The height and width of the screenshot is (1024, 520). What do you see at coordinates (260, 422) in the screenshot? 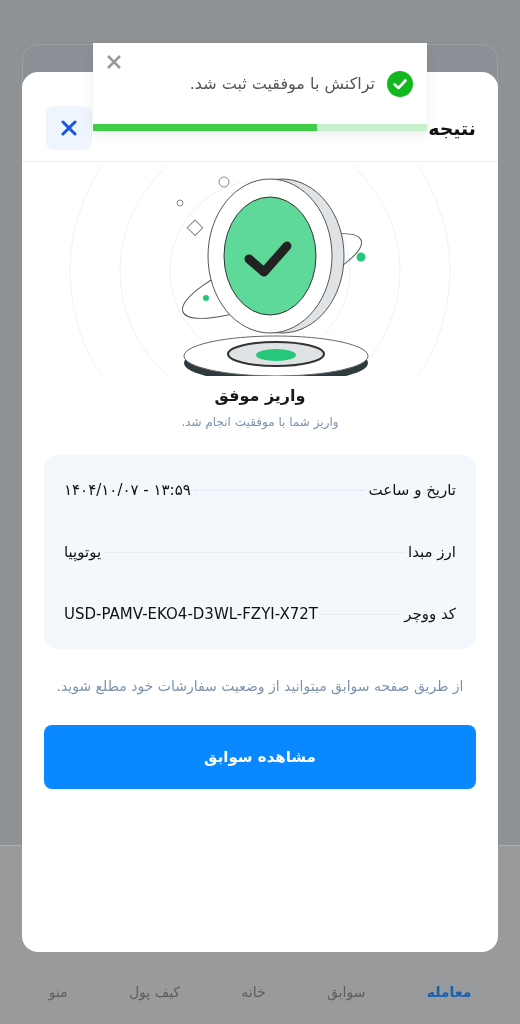
I see `success-subtitle: واریز شما با موفقیت انجام شد.` at bounding box center [260, 422].